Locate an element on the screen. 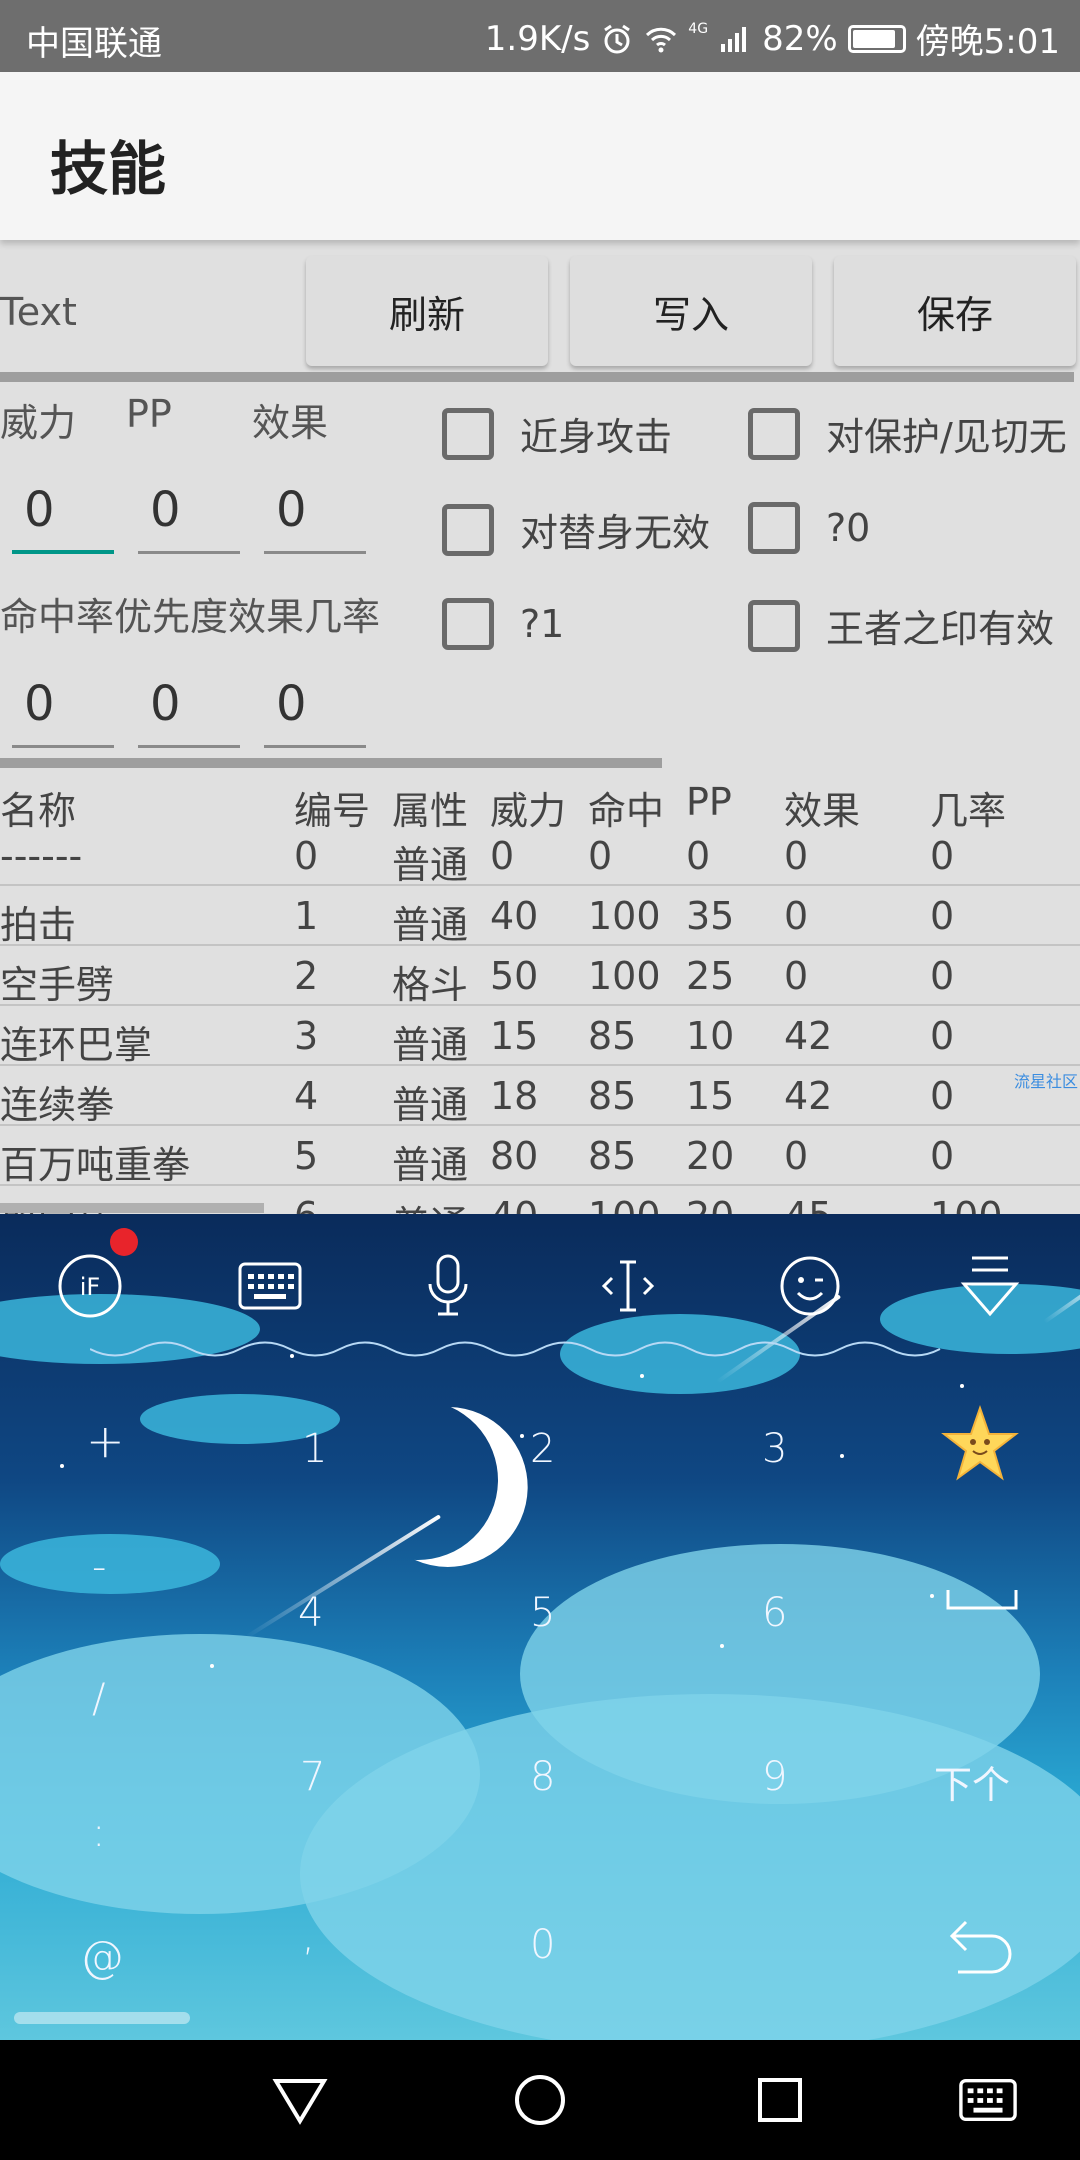 The width and height of the screenshot is (1080, 2160). cell-name: 连续拳 is located at coordinates (57, 1105).